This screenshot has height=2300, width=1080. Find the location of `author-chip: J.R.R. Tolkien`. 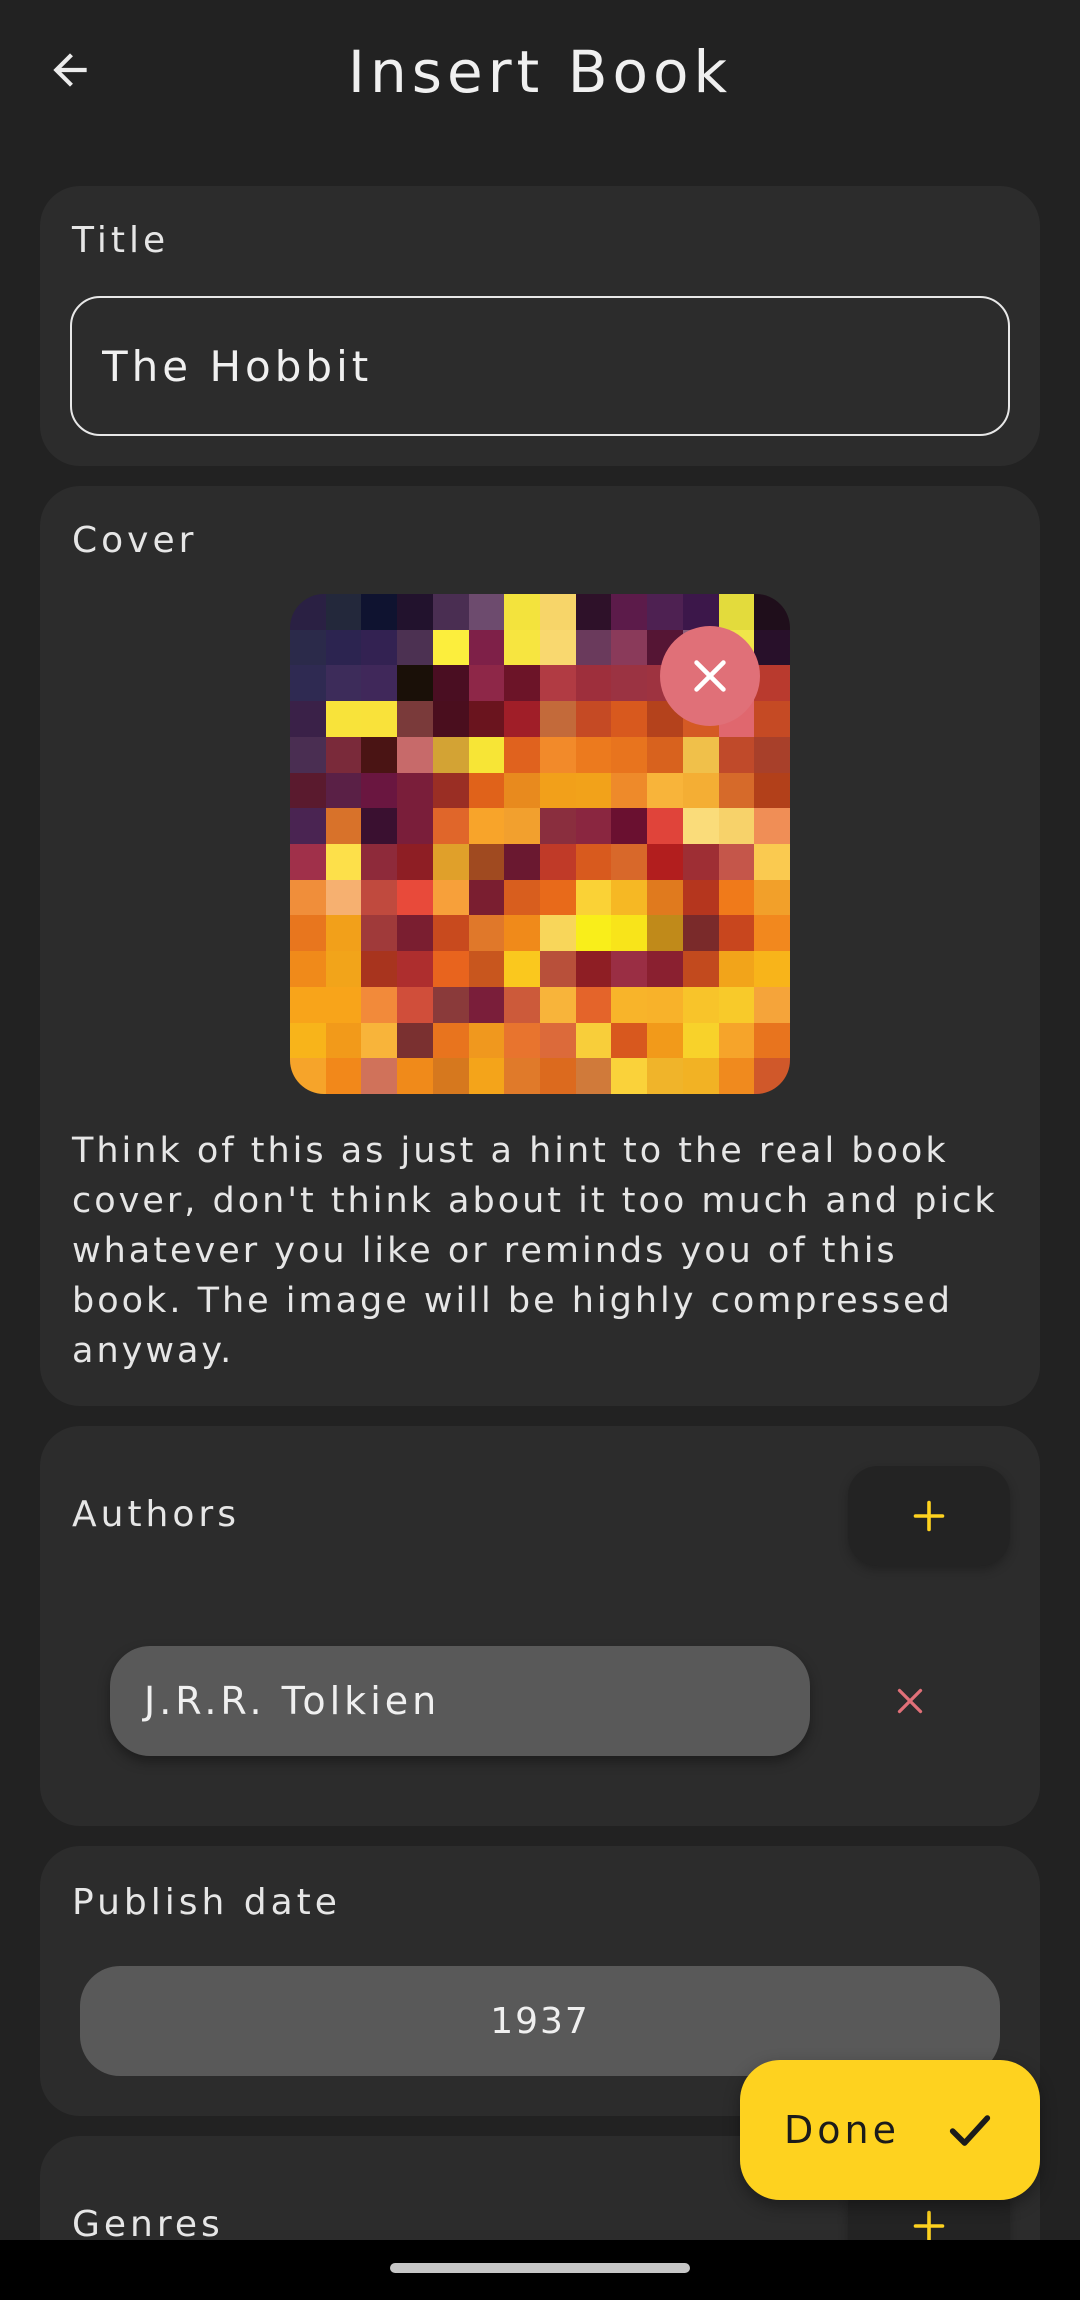

author-chip: J.R.R. Tolkien is located at coordinates (460, 1701).